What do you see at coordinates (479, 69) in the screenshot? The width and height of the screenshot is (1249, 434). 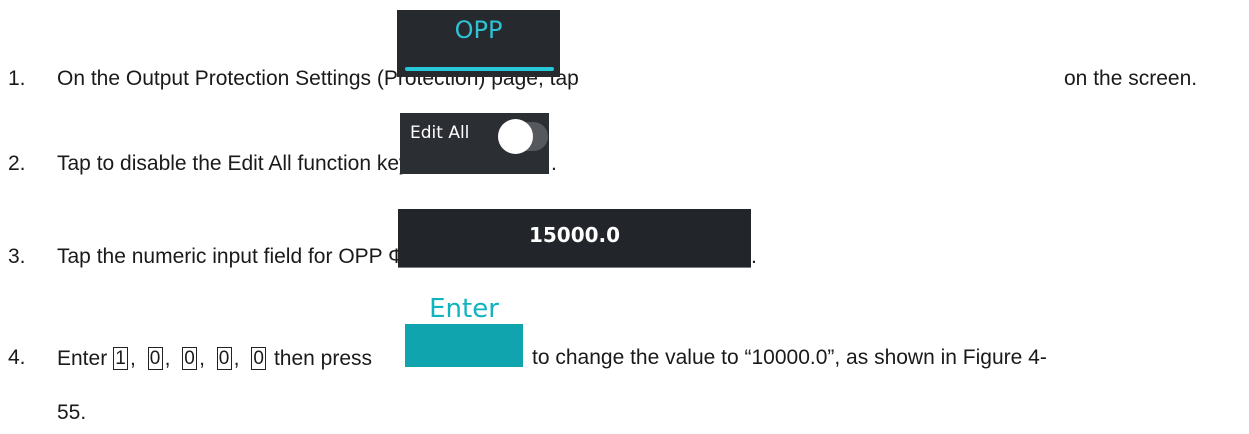 I see `opp-tab-underline` at bounding box center [479, 69].